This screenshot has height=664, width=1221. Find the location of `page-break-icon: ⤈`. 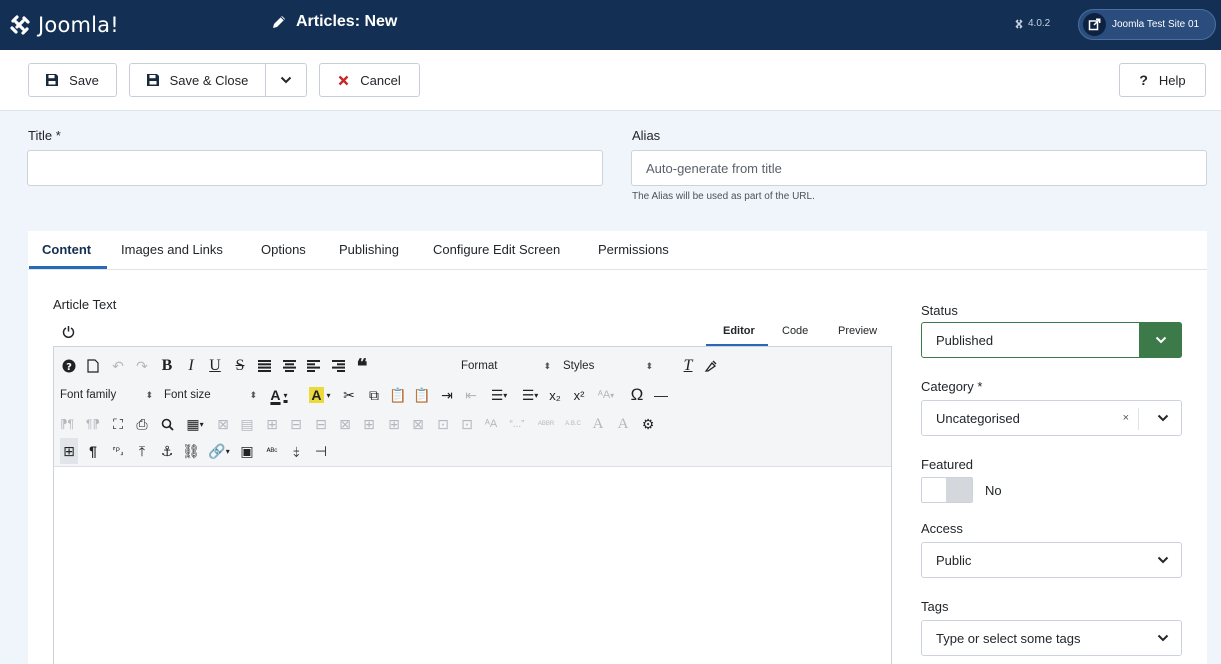

page-break-icon: ⤈ is located at coordinates (296, 451).